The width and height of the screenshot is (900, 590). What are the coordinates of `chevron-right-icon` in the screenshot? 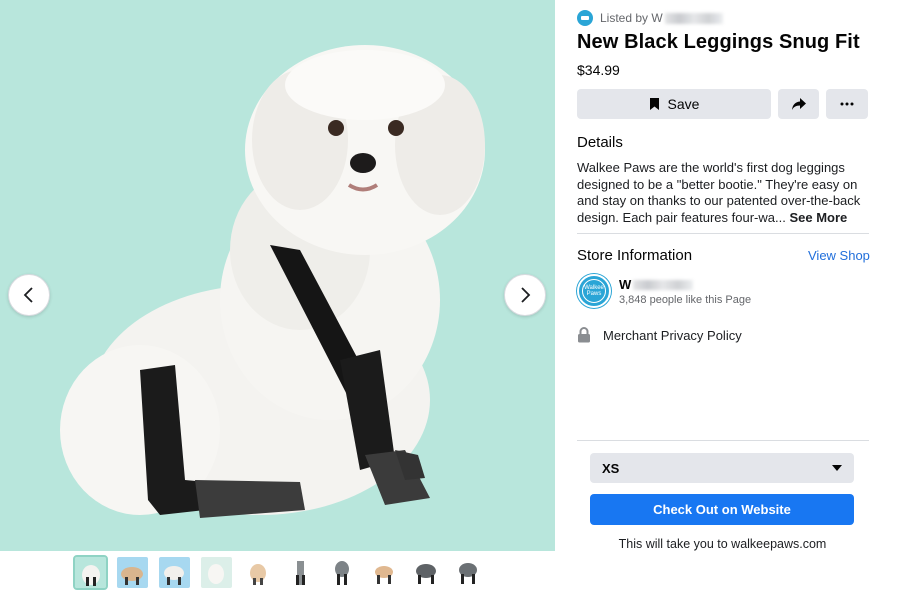 It's located at (526, 295).